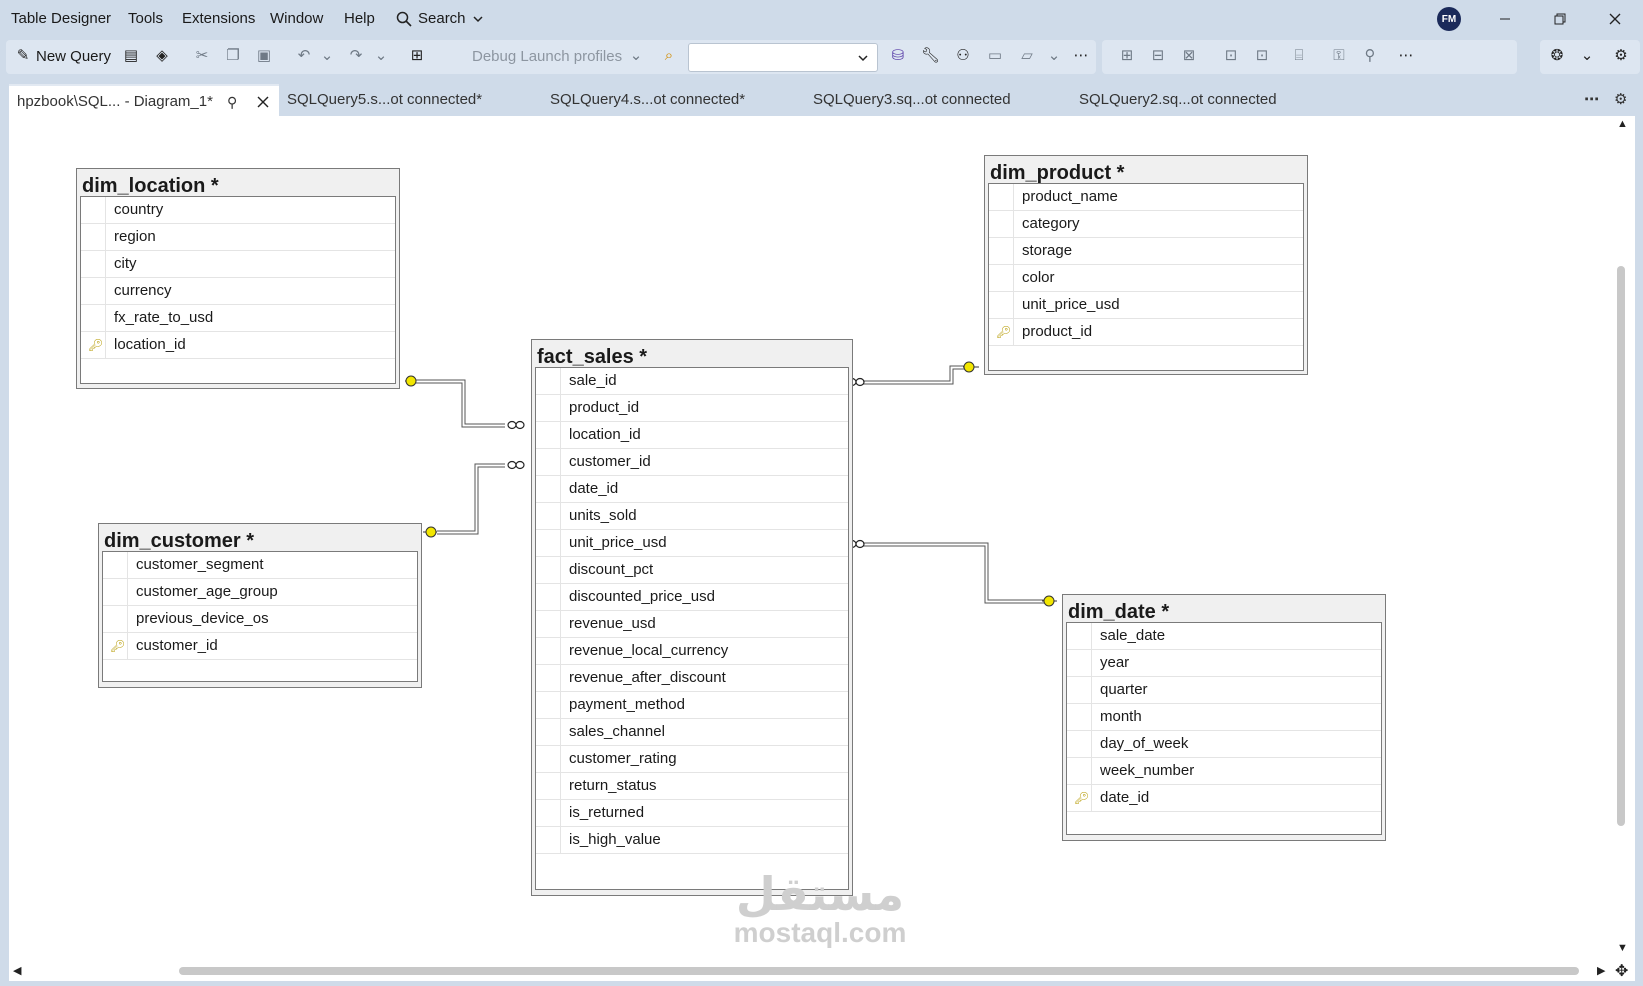 The image size is (1643, 986). I want to click on column-row: revenue_usd, so click(692, 624).